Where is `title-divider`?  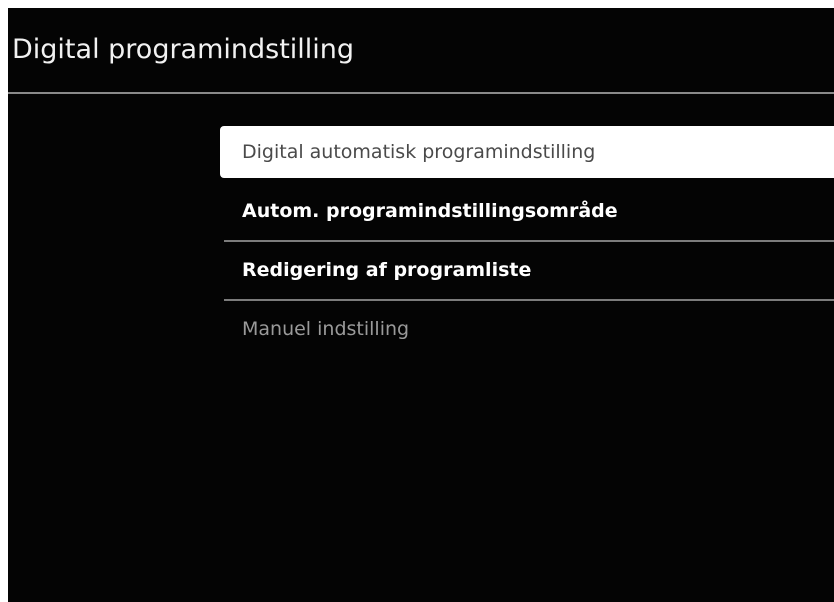 title-divider is located at coordinates (421, 93).